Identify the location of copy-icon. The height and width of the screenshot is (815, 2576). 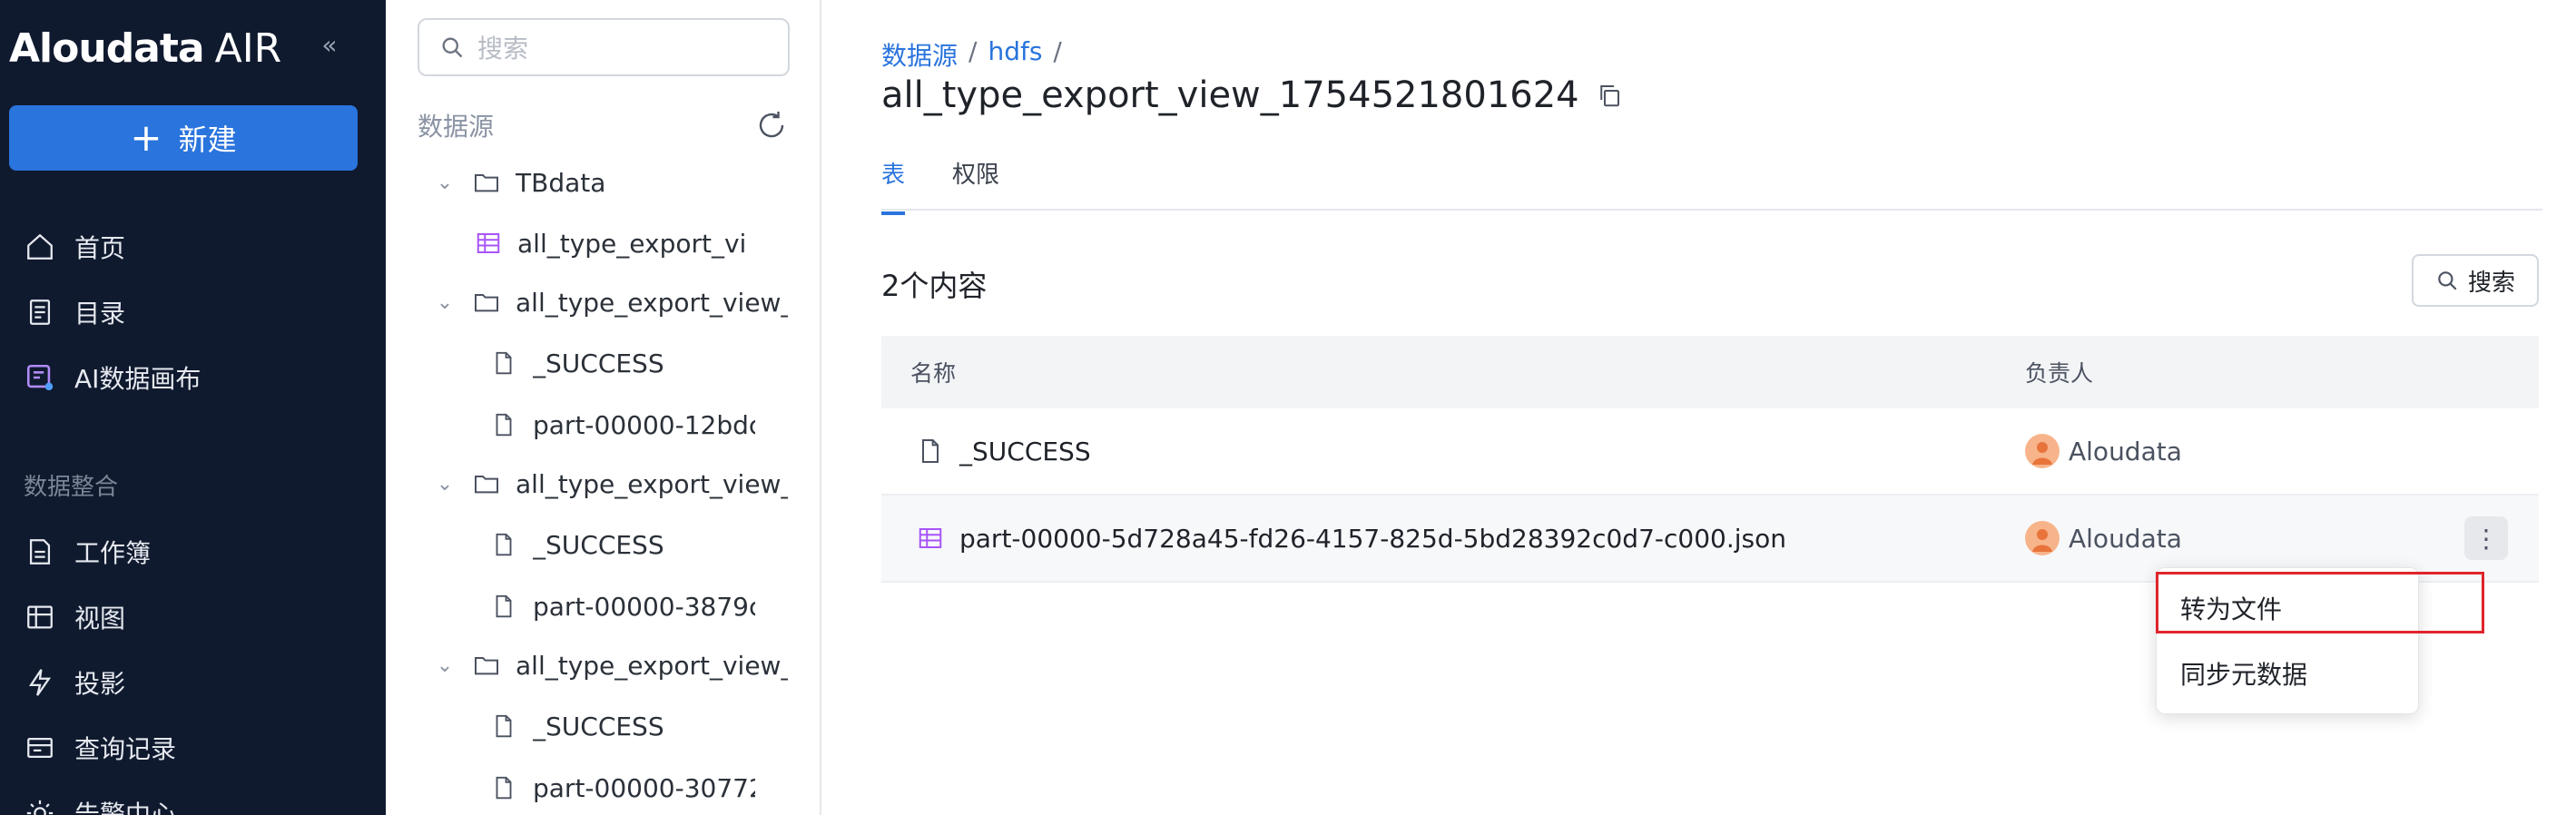
(1609, 95).